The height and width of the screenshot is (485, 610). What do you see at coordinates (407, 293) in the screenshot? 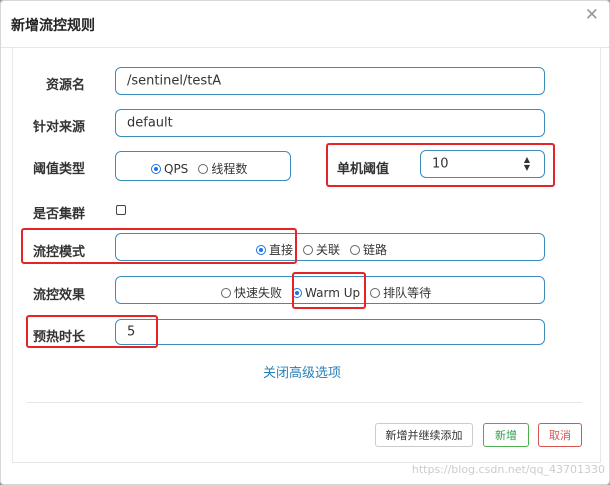
I see `radio-label: 排队等待` at bounding box center [407, 293].